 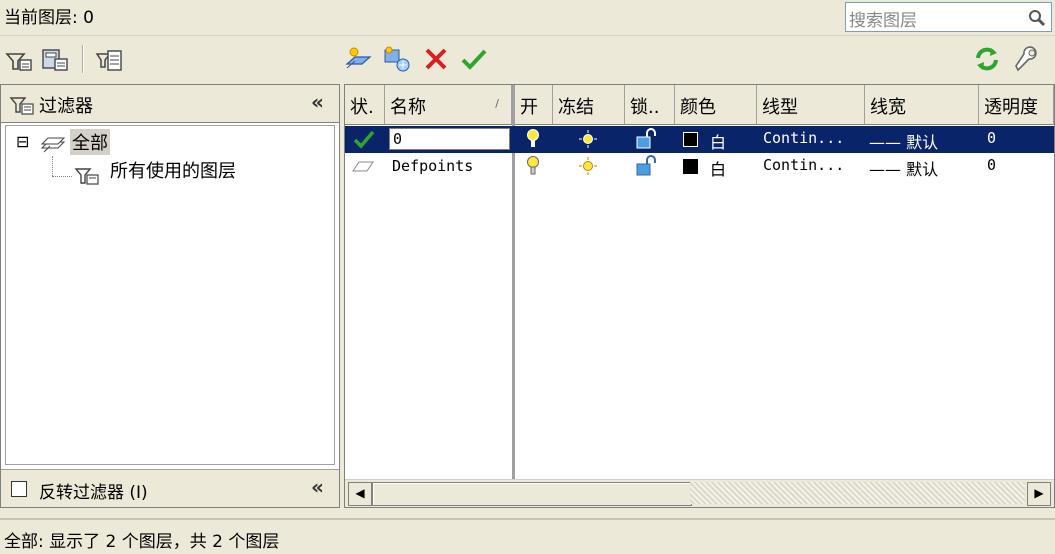 I want to click on column-header-color: 颜色, so click(x=716, y=105).